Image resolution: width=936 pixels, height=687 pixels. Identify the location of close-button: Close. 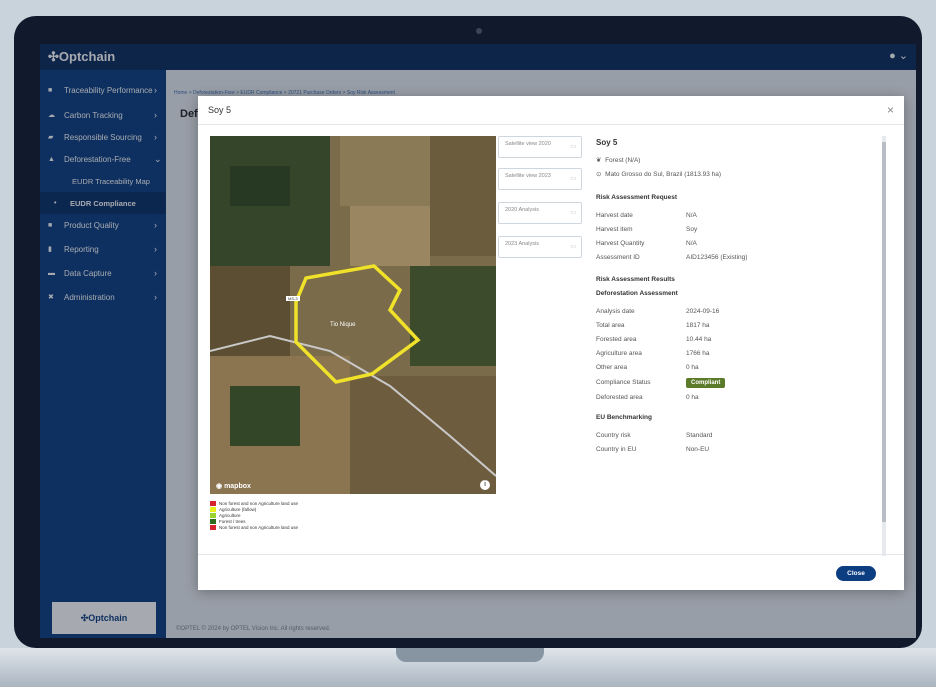
(856, 573).